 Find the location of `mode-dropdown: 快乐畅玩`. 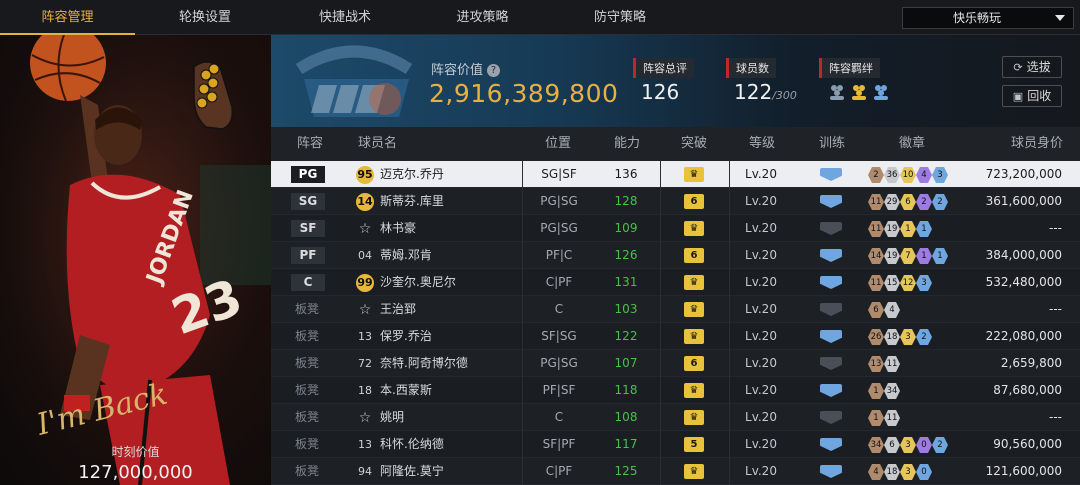

mode-dropdown: 快乐畅玩 is located at coordinates (988, 18).